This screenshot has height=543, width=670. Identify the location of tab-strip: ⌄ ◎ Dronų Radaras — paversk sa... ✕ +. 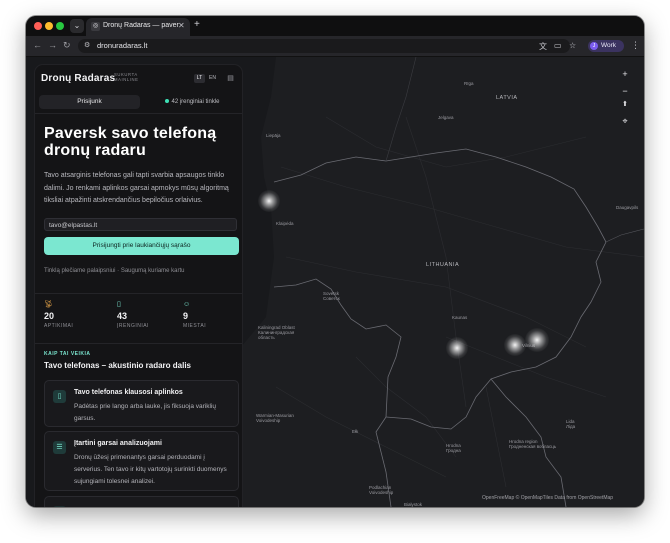
(335, 26).